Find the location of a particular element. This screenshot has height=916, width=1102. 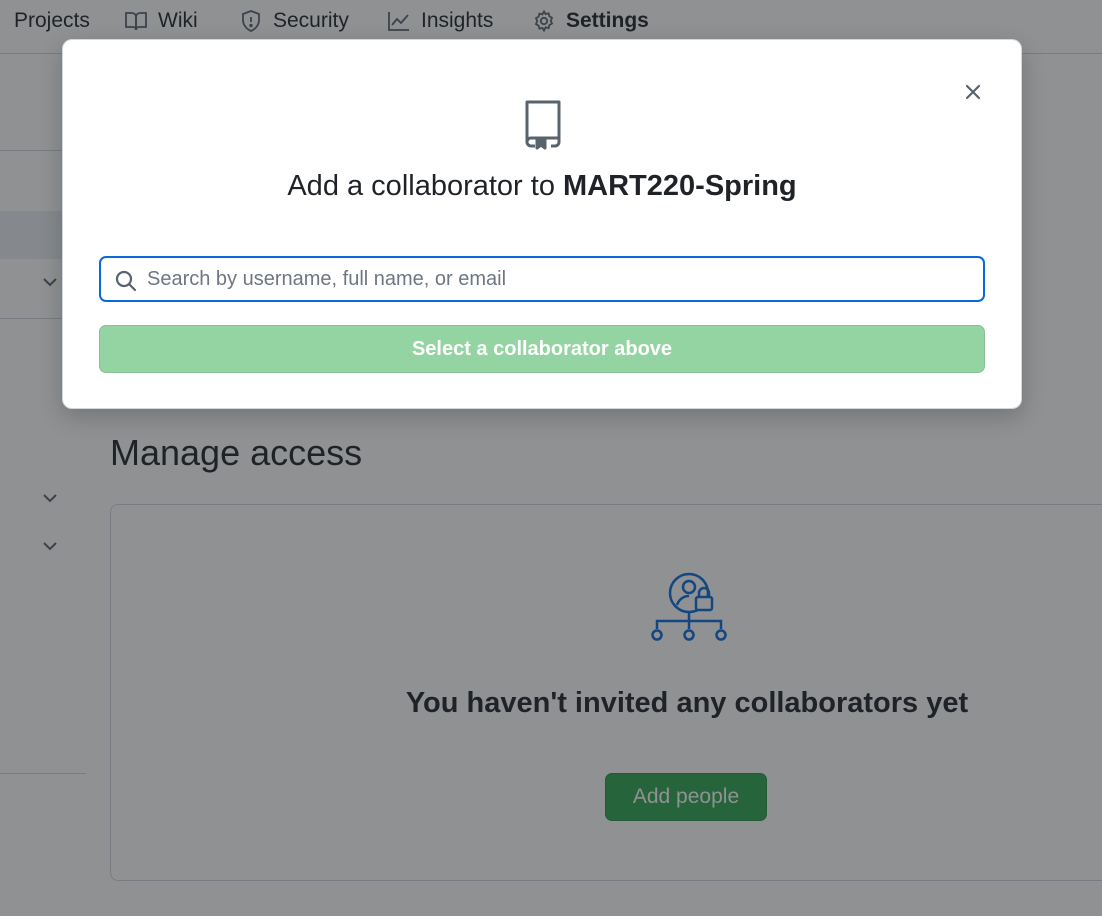

select-collaborator-button: Select a collaborator above is located at coordinates (542, 349).